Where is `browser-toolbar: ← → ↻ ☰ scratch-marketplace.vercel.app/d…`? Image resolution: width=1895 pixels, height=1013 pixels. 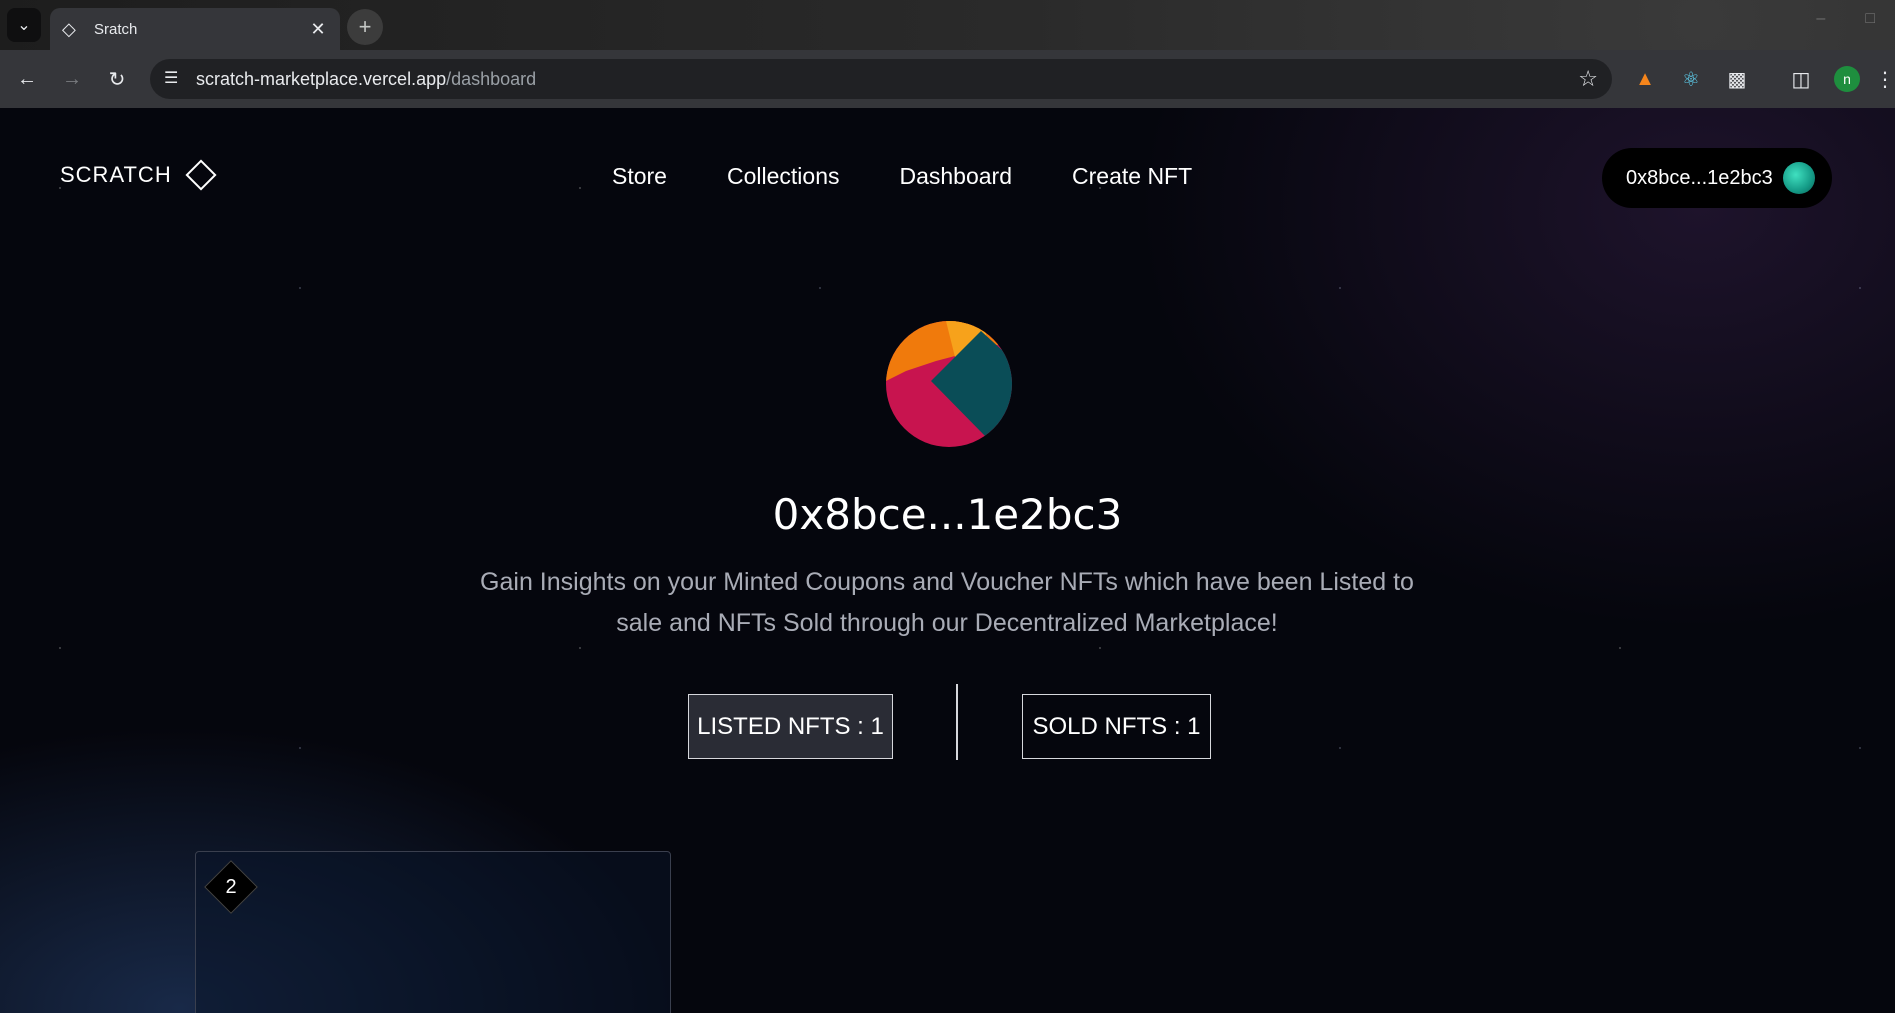 browser-toolbar: ← → ↻ ☰ scratch-marketplace.vercel.app/d… is located at coordinates (947, 79).